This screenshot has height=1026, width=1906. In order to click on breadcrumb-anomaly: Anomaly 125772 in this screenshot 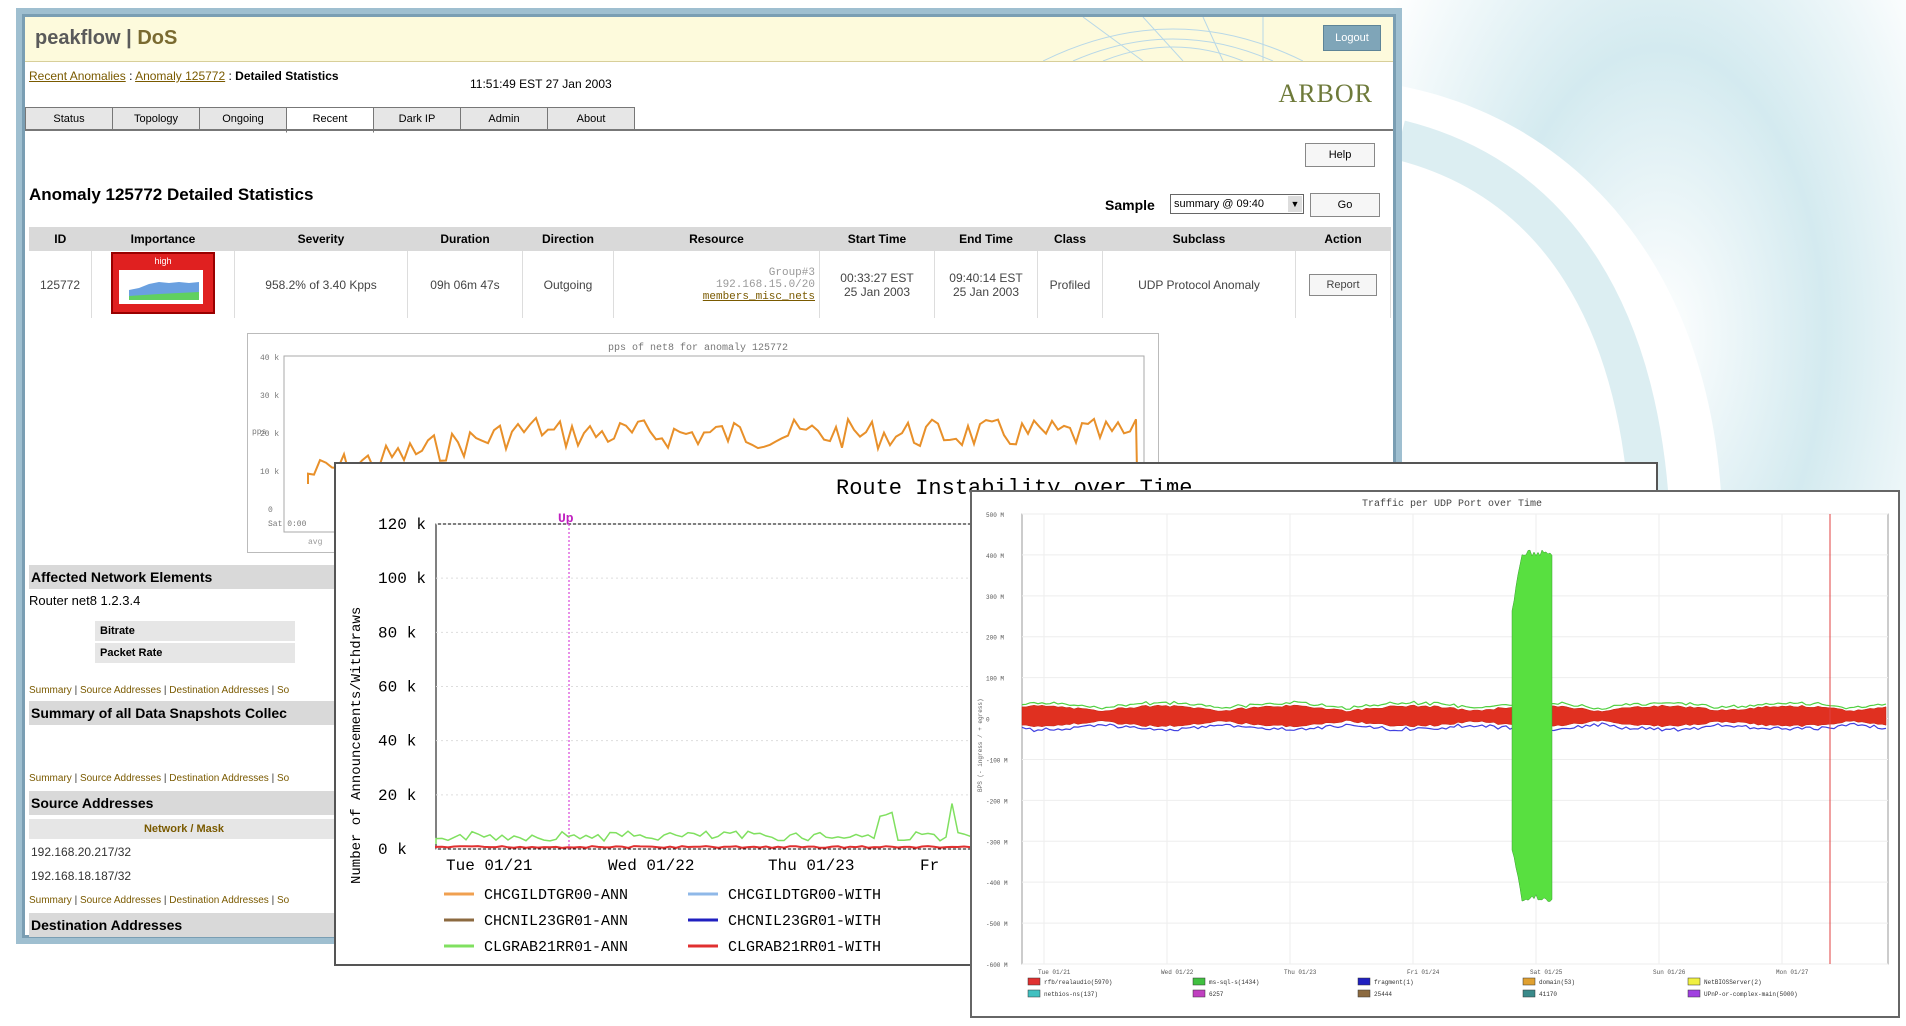, I will do `click(180, 76)`.